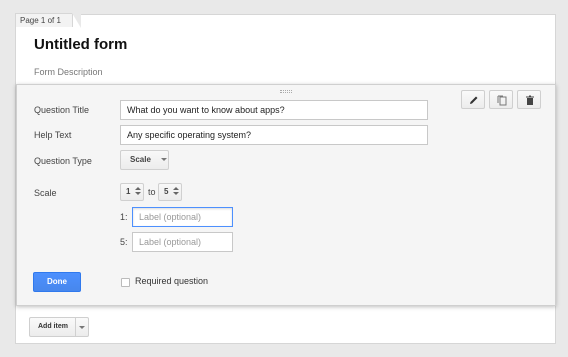  I want to click on scale-to-text: to, so click(152, 192).